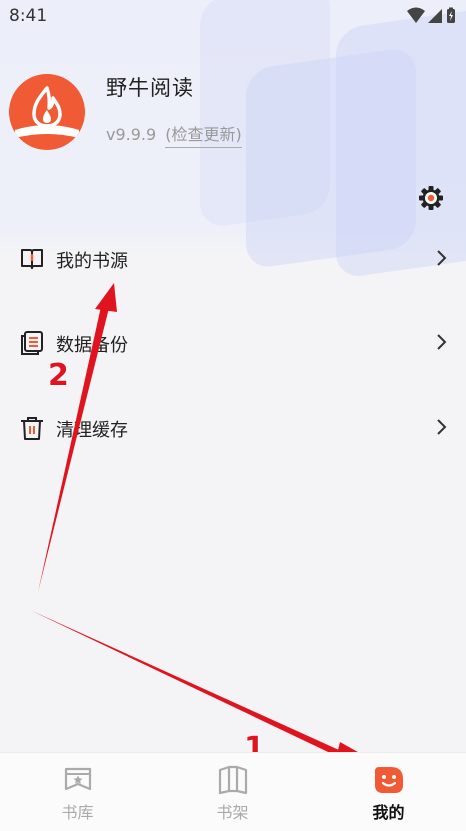 The height and width of the screenshot is (831, 466). I want to click on tab-label: 书架, so click(232, 812).